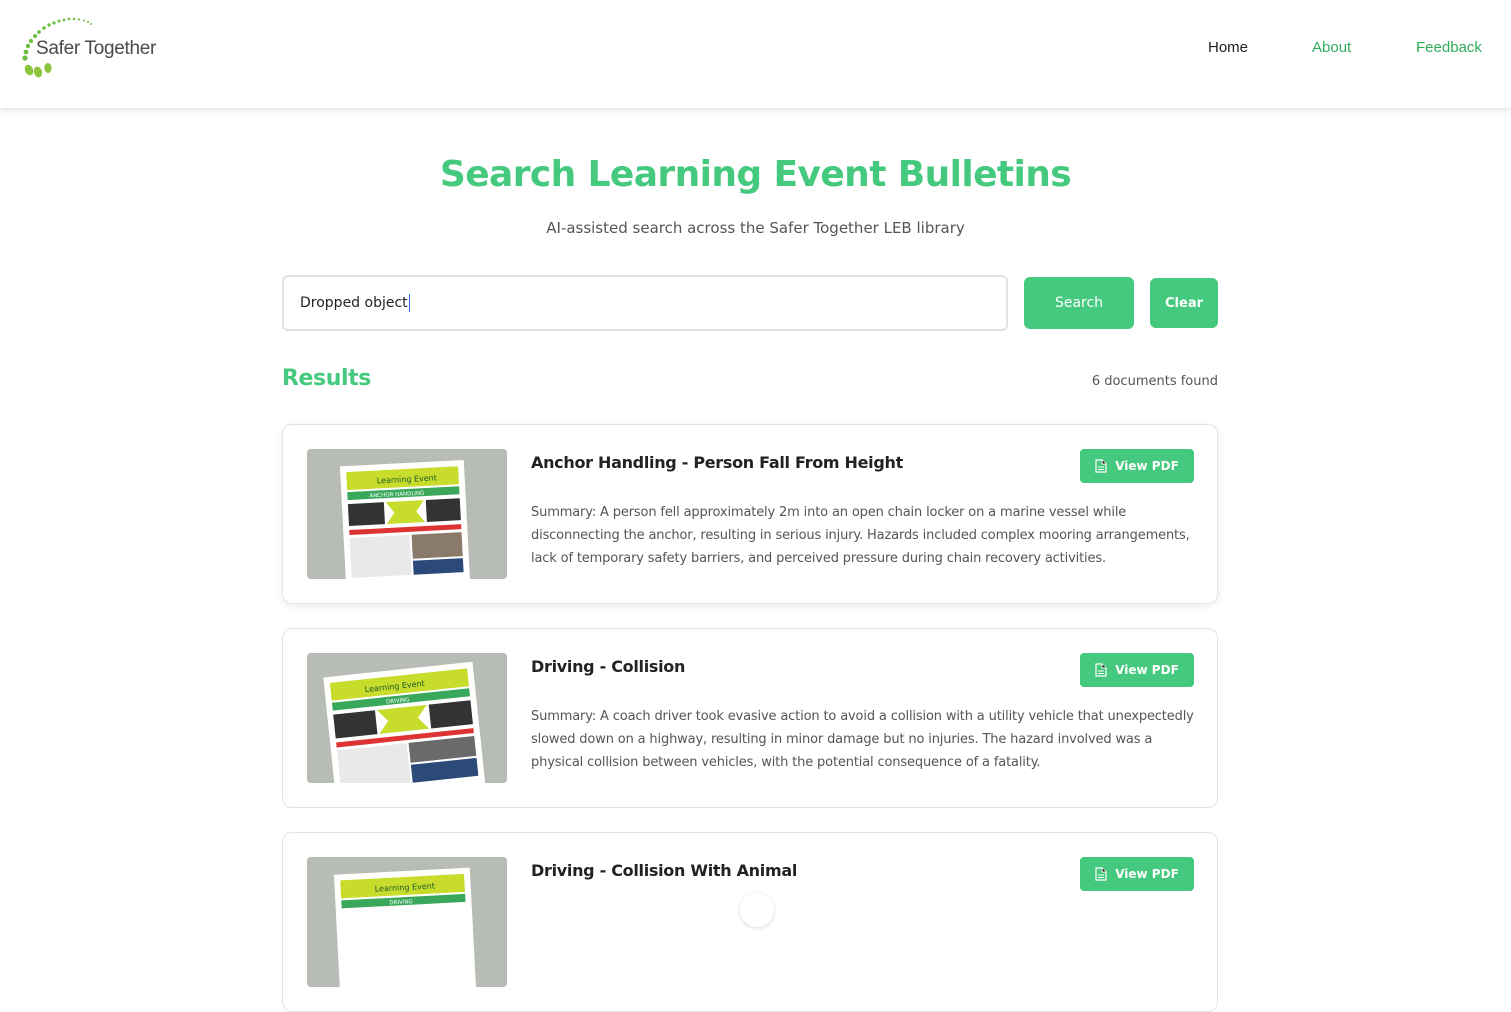 The height and width of the screenshot is (1012, 1511). Describe the element at coordinates (757, 910) in the screenshot. I see `scroll-indicator` at that location.